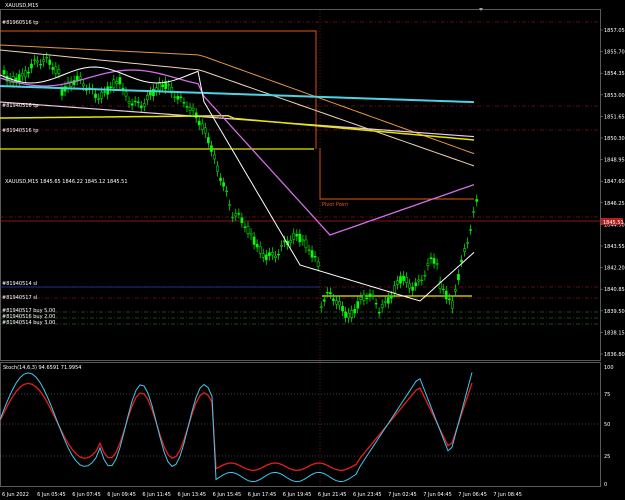 The image size is (625, 500). What do you see at coordinates (472, 495) in the screenshot?
I see `time-label: 7 Jun 06:45` at bounding box center [472, 495].